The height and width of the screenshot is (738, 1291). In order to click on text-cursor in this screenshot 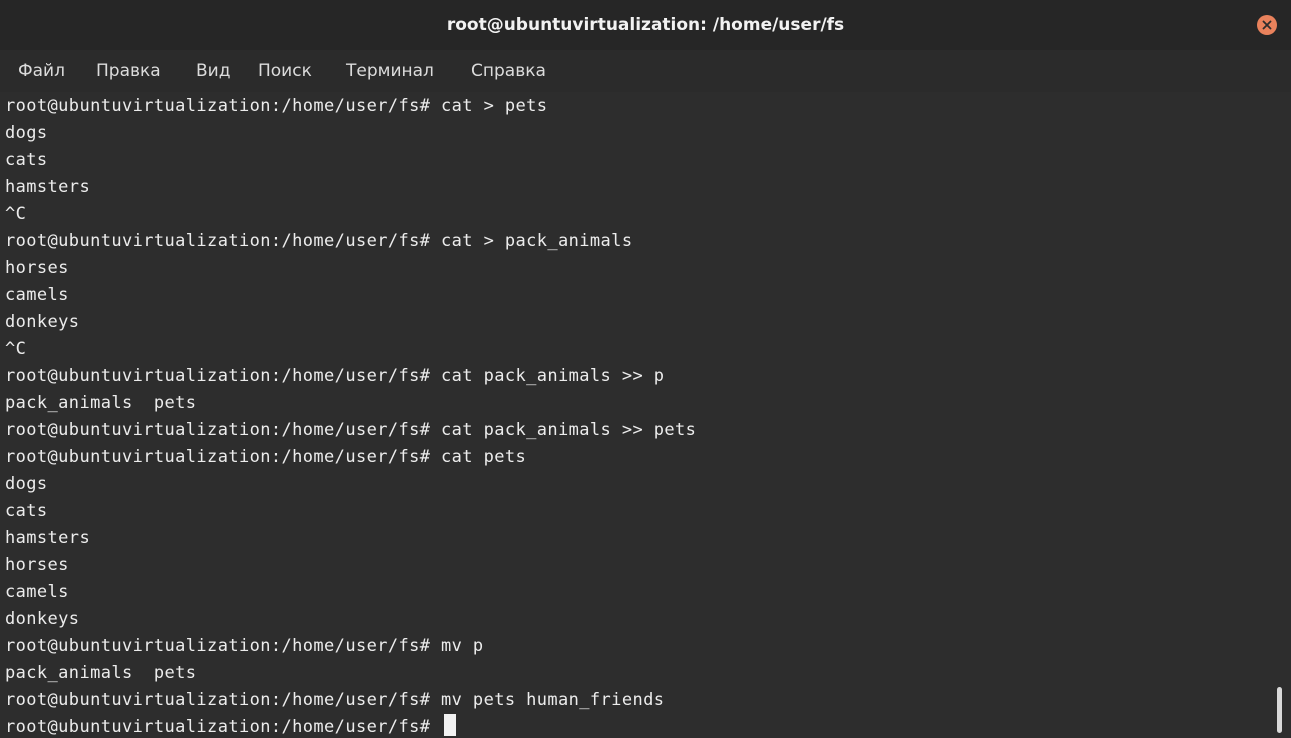, I will do `click(450, 725)`.